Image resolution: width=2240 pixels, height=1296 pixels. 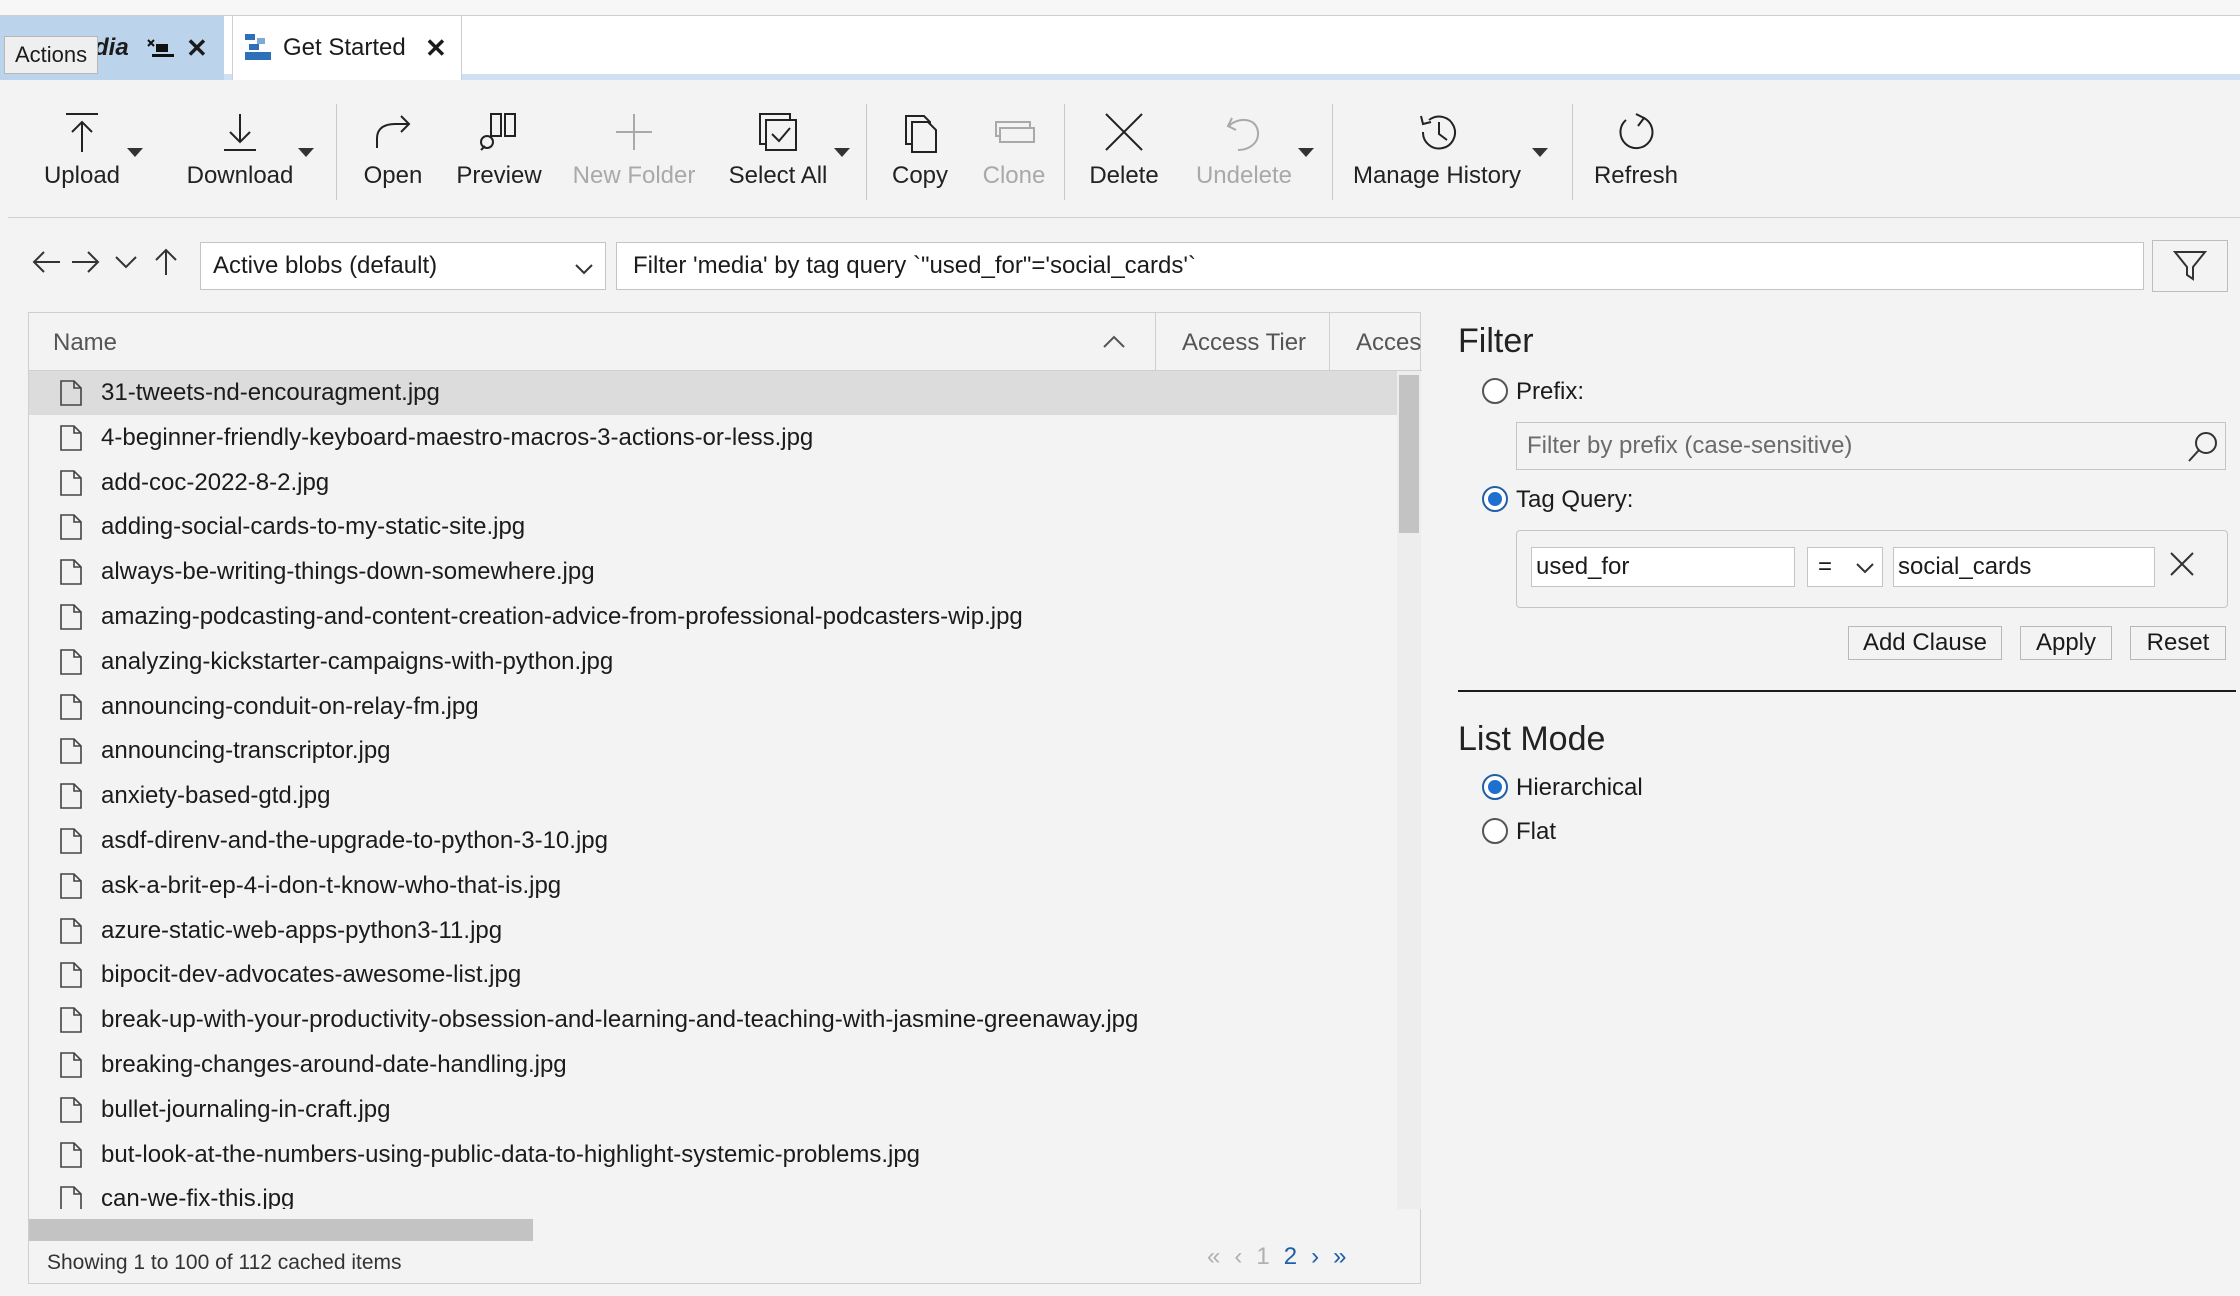 I want to click on select-all-icon, so click(x=778, y=132).